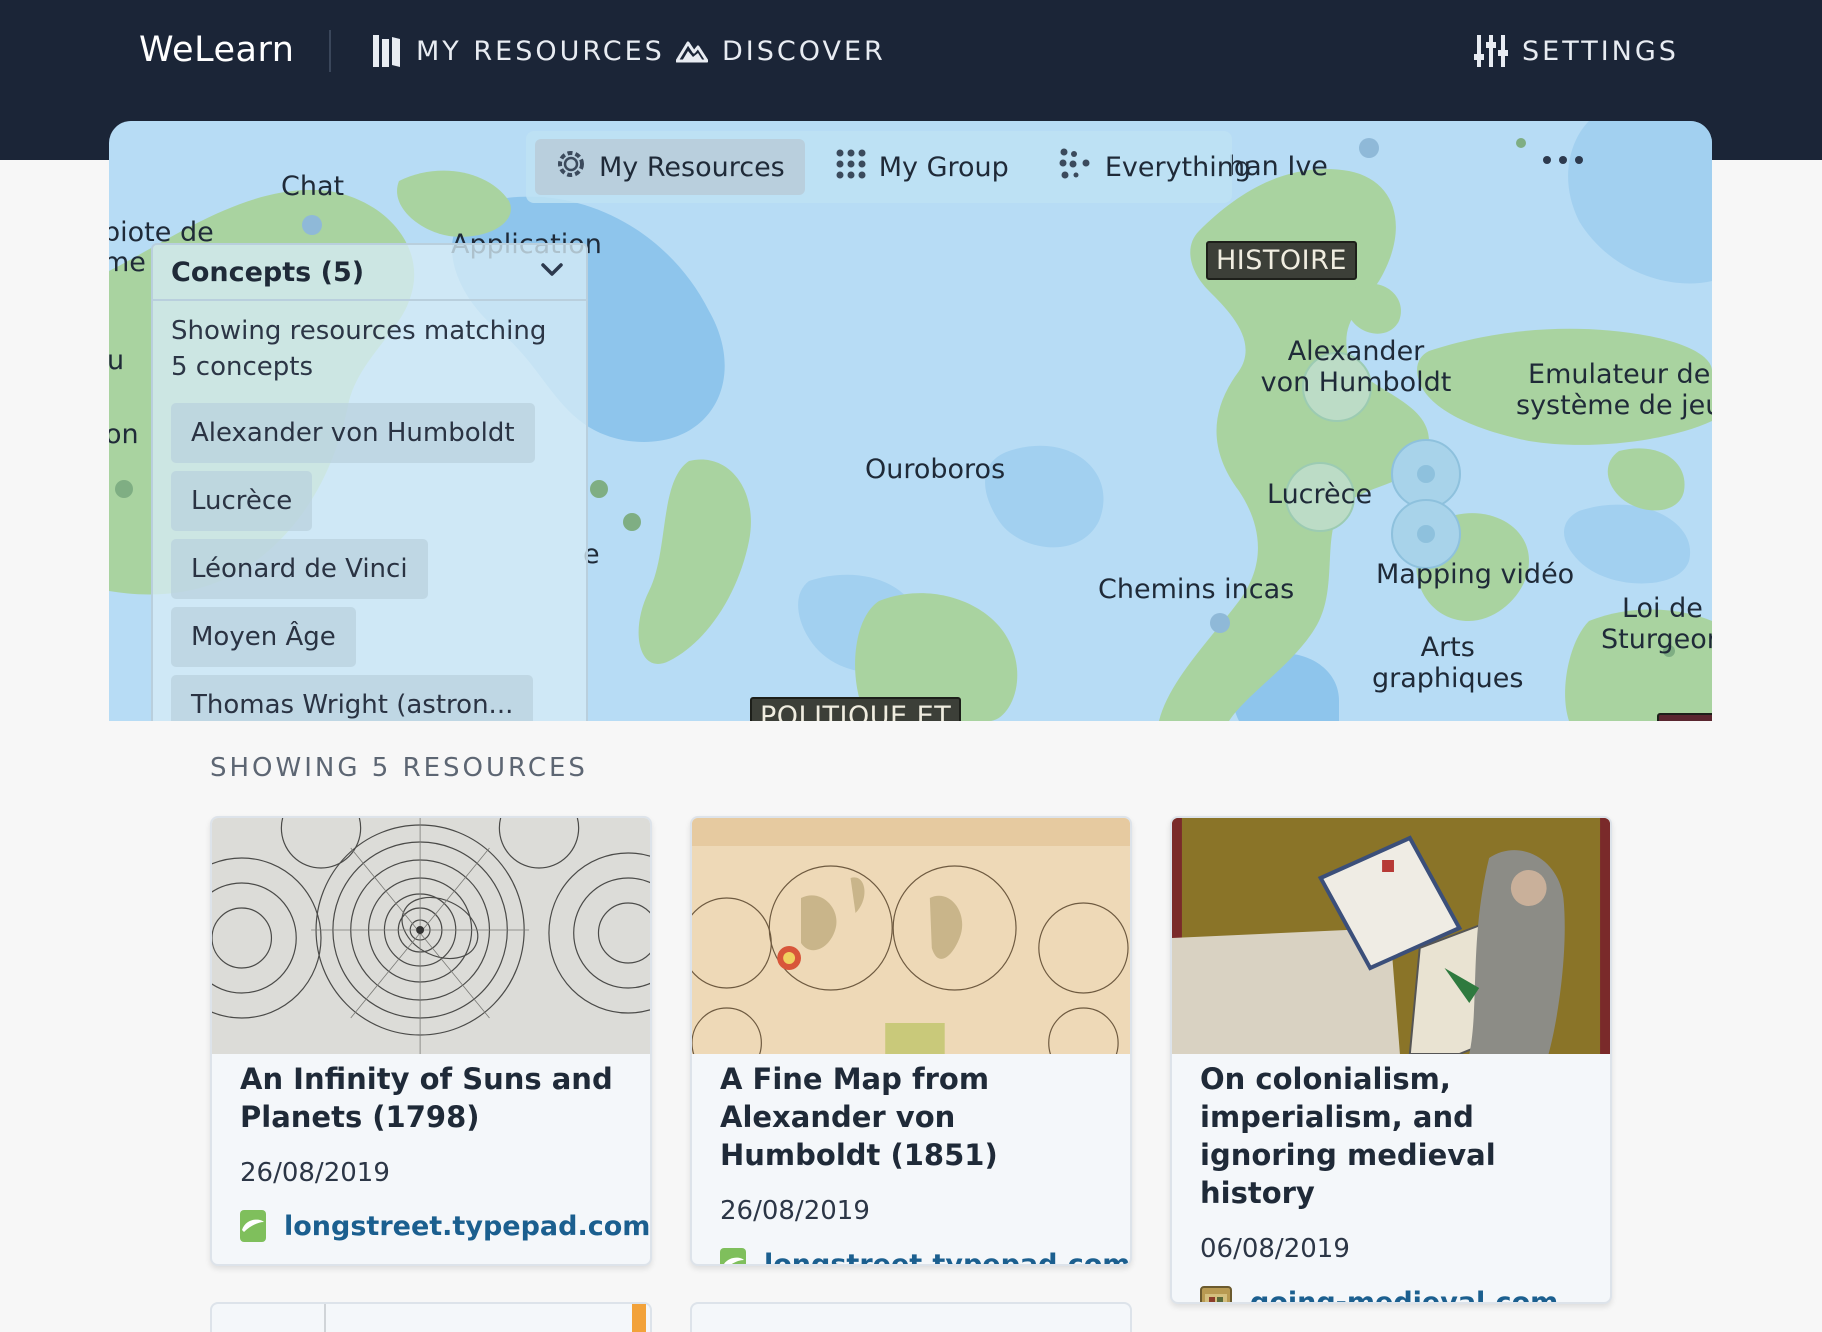 Image resolution: width=1822 pixels, height=1332 pixels. I want to click on resource-source-link: going-medieval.com, so click(1404, 1295).